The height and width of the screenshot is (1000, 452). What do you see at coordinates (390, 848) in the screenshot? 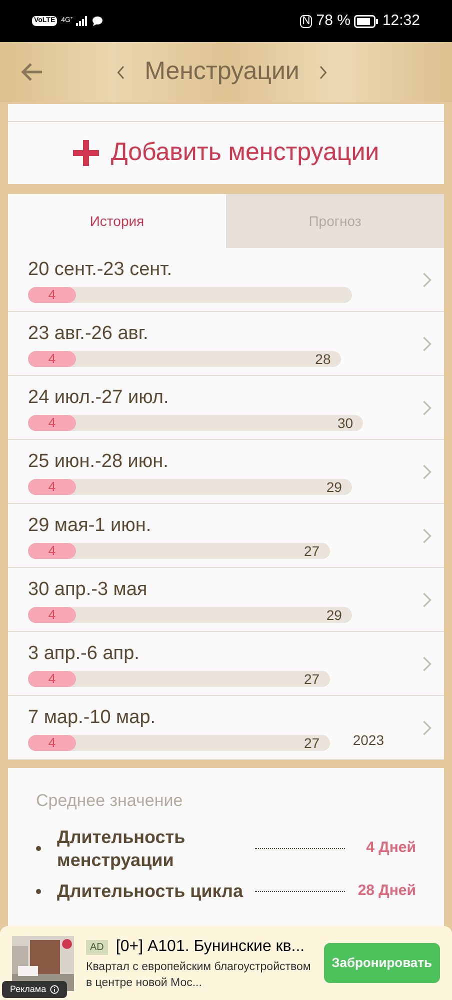
I see `stat-value: 4 Дней` at bounding box center [390, 848].